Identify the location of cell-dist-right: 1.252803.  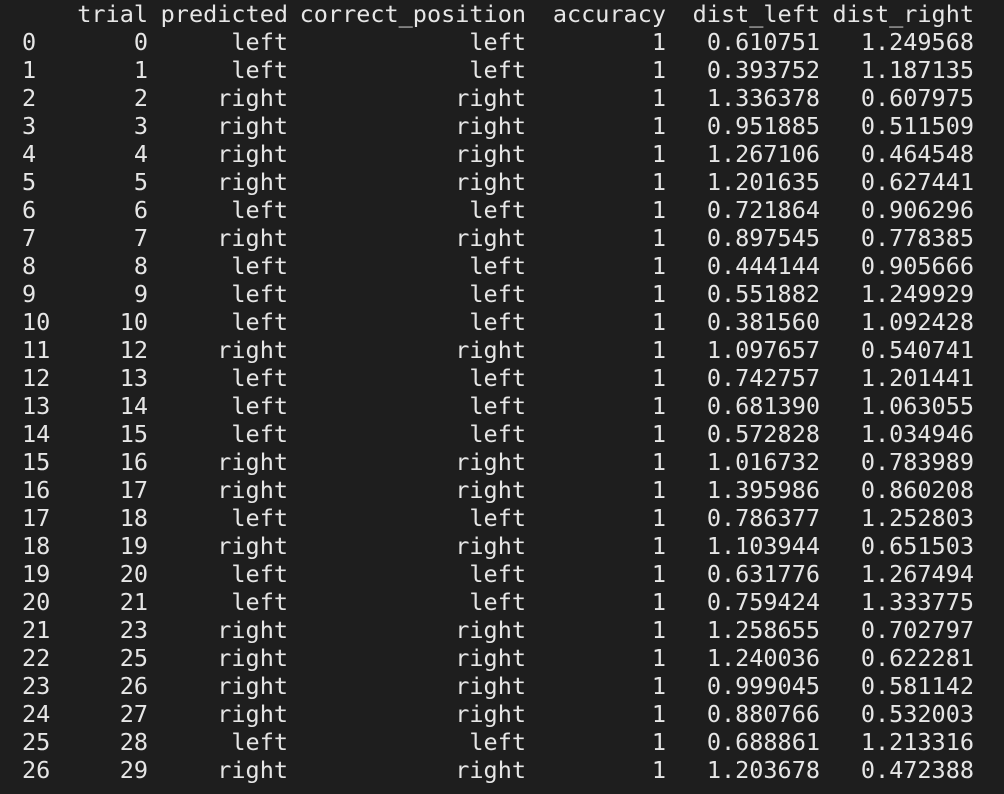
(917, 518).